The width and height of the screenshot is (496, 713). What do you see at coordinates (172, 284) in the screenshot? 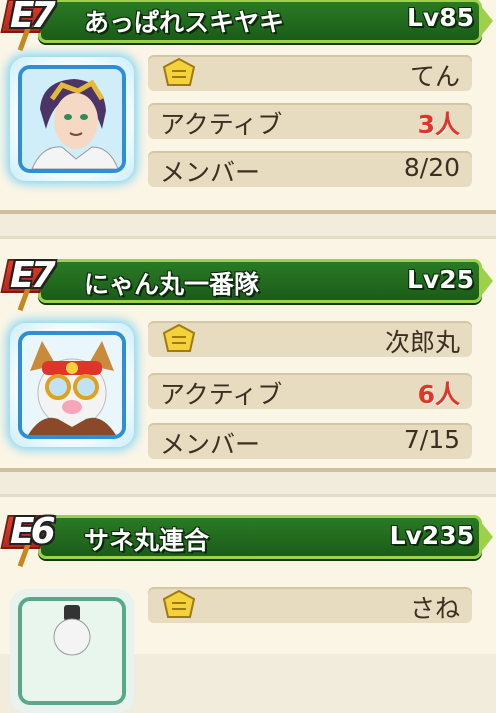
I see `team-name: にゃん丸一番隊` at bounding box center [172, 284].